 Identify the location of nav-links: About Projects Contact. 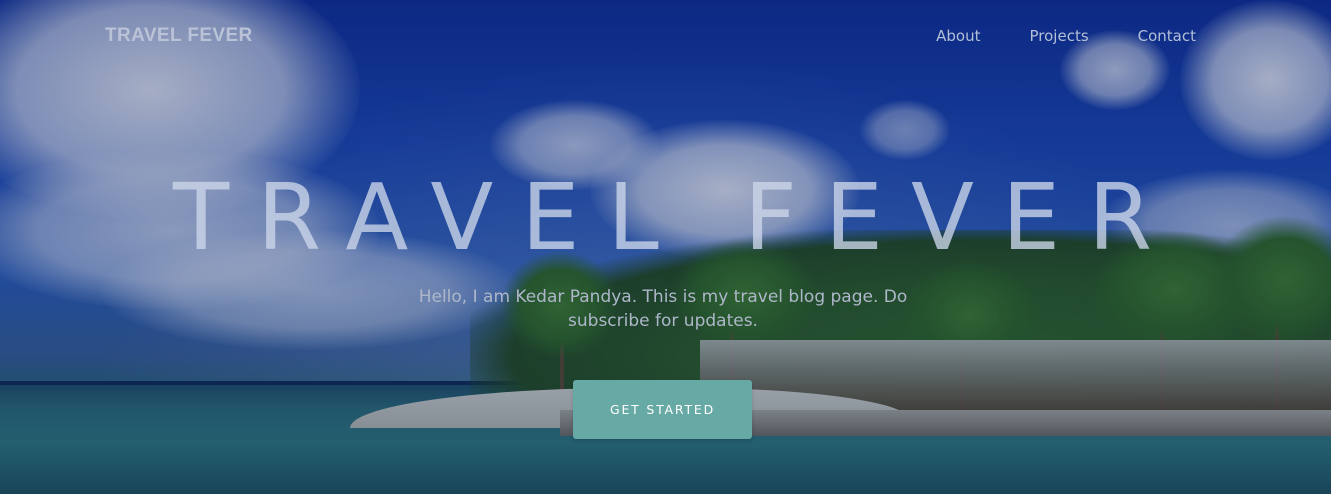
(1041, 36).